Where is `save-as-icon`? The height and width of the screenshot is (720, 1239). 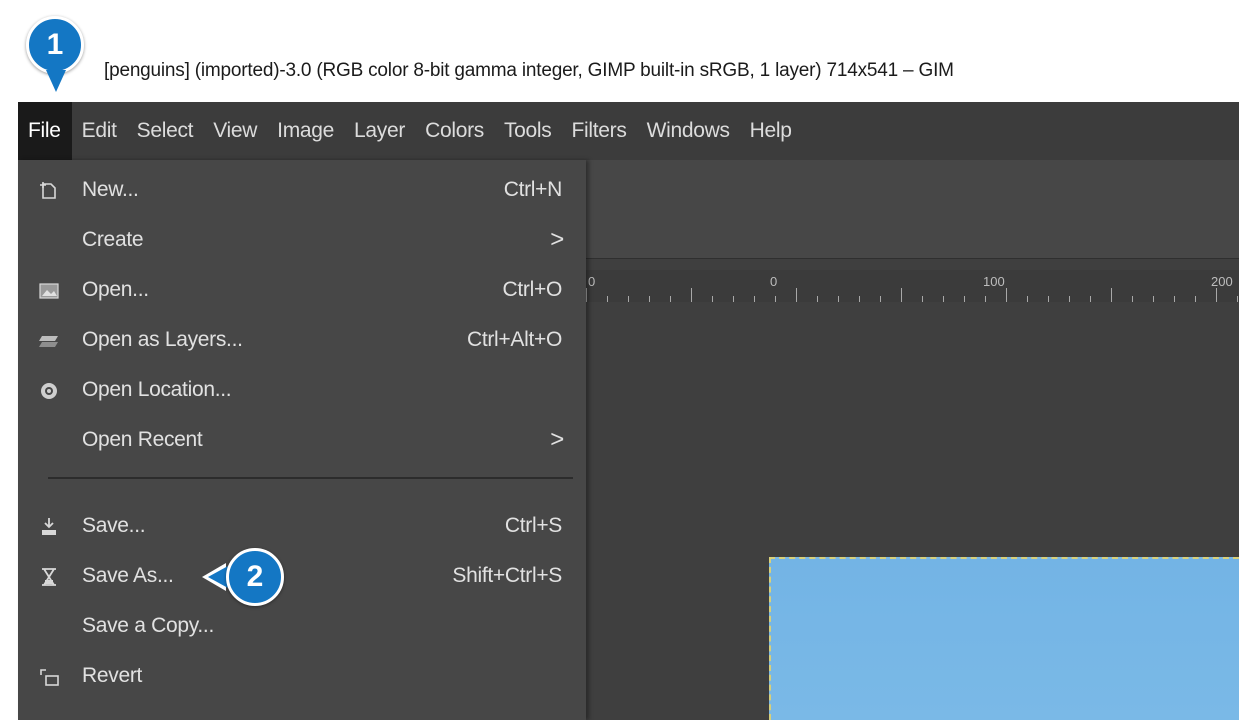 save-as-icon is located at coordinates (49, 577).